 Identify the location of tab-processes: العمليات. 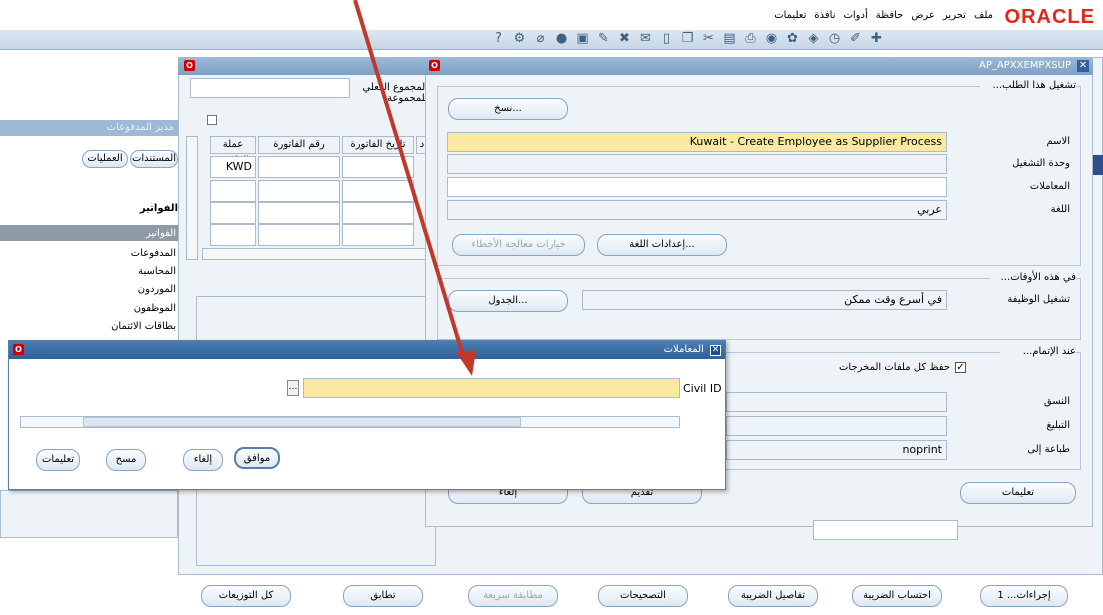
(105, 159).